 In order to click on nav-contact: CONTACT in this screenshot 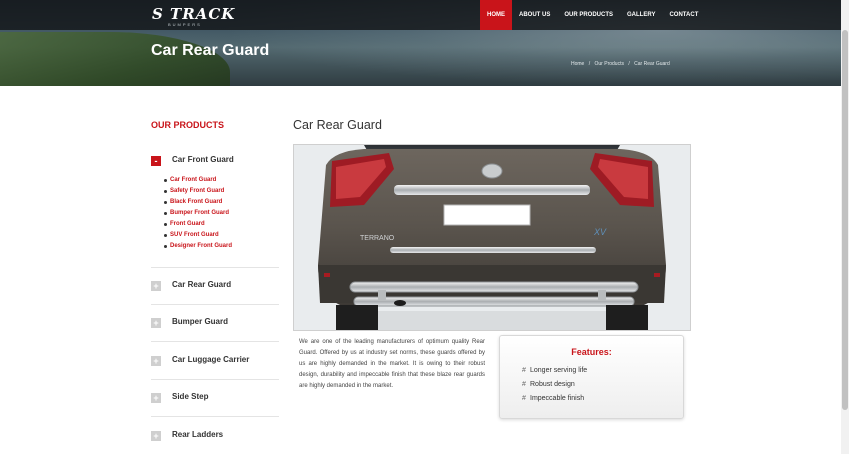, I will do `click(683, 15)`.